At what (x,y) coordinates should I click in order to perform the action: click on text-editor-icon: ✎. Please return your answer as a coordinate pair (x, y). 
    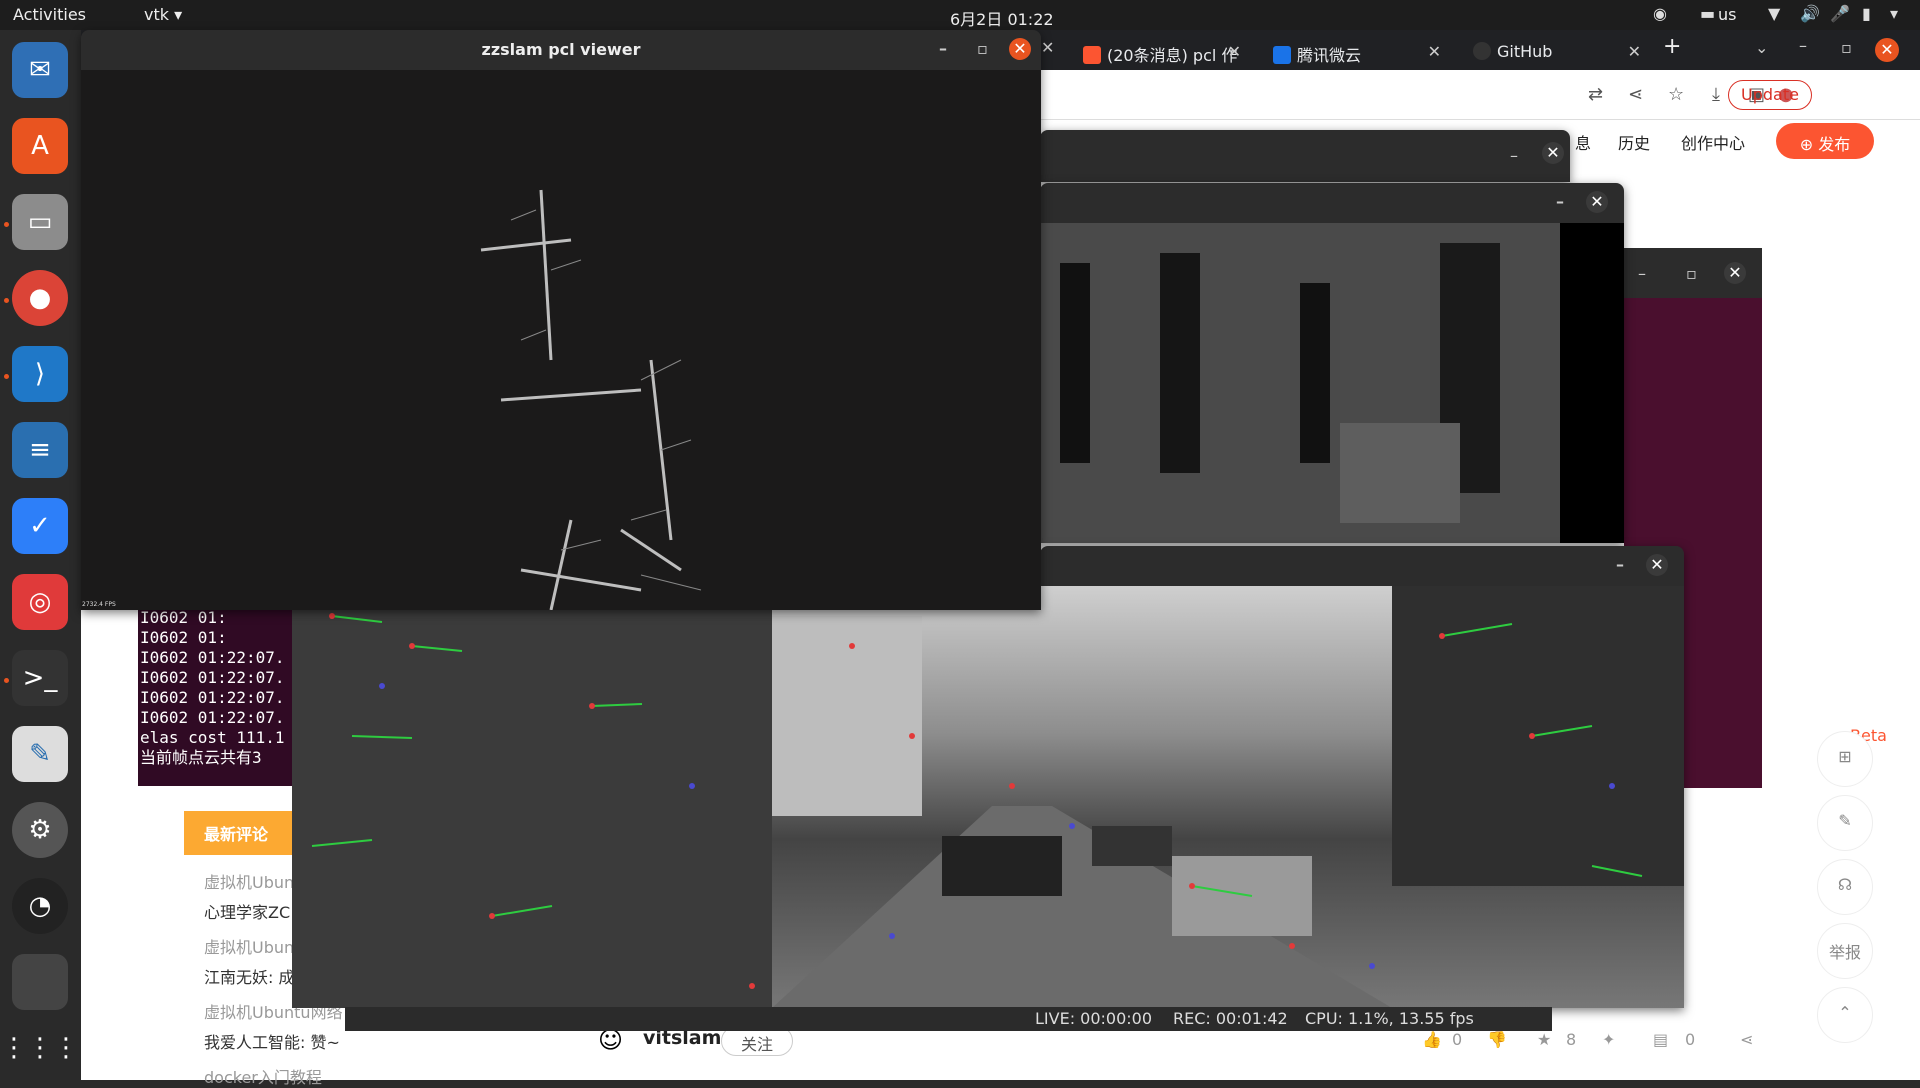
    Looking at the image, I should click on (40, 754).